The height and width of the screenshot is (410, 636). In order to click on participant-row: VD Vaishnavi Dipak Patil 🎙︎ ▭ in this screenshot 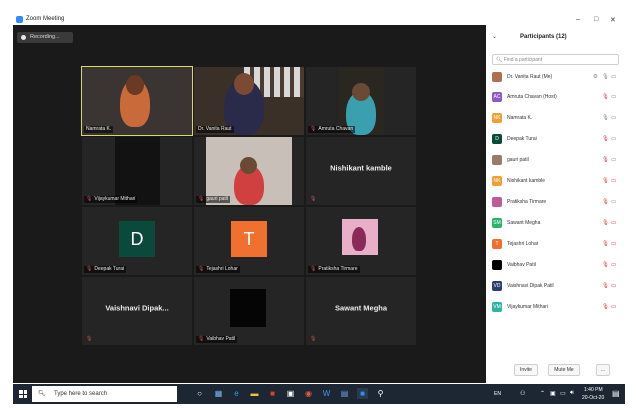, I will do `click(556, 286)`.